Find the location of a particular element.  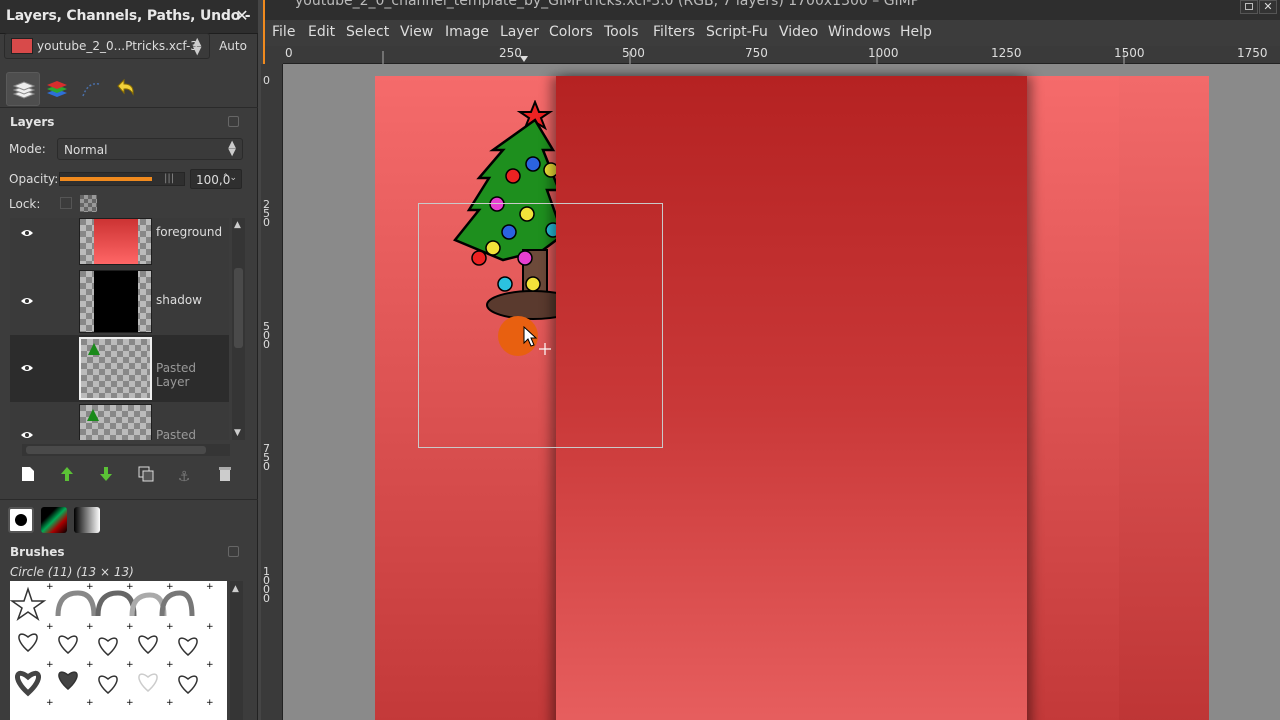

mode-select: Normal ▲ ▼ is located at coordinates (150, 149).